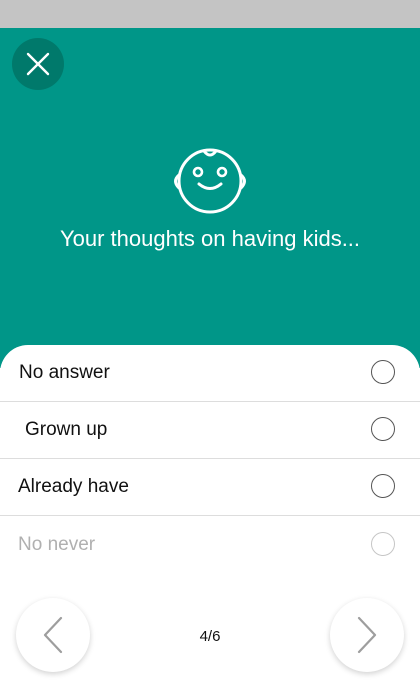 The image size is (420, 700). I want to click on status-bar, so click(210, 14).